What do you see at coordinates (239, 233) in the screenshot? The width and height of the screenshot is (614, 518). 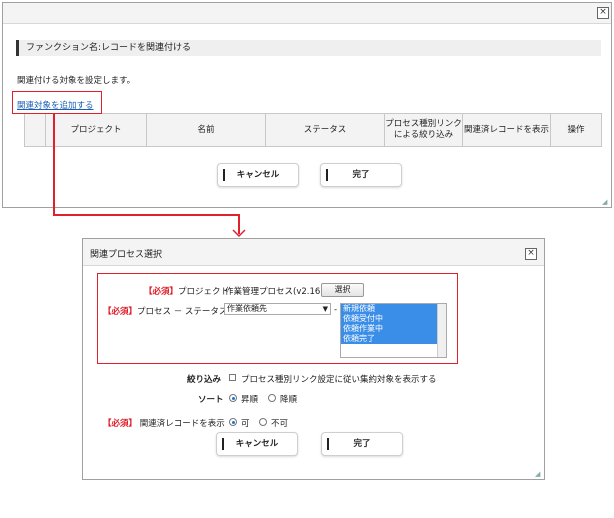 I see `arrow-head-icon` at bounding box center [239, 233].